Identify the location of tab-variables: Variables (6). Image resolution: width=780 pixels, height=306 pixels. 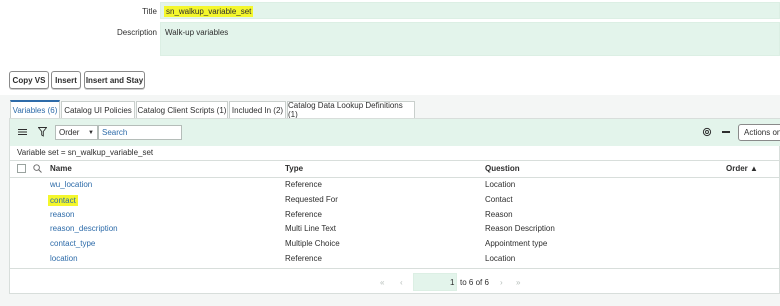
(35, 109).